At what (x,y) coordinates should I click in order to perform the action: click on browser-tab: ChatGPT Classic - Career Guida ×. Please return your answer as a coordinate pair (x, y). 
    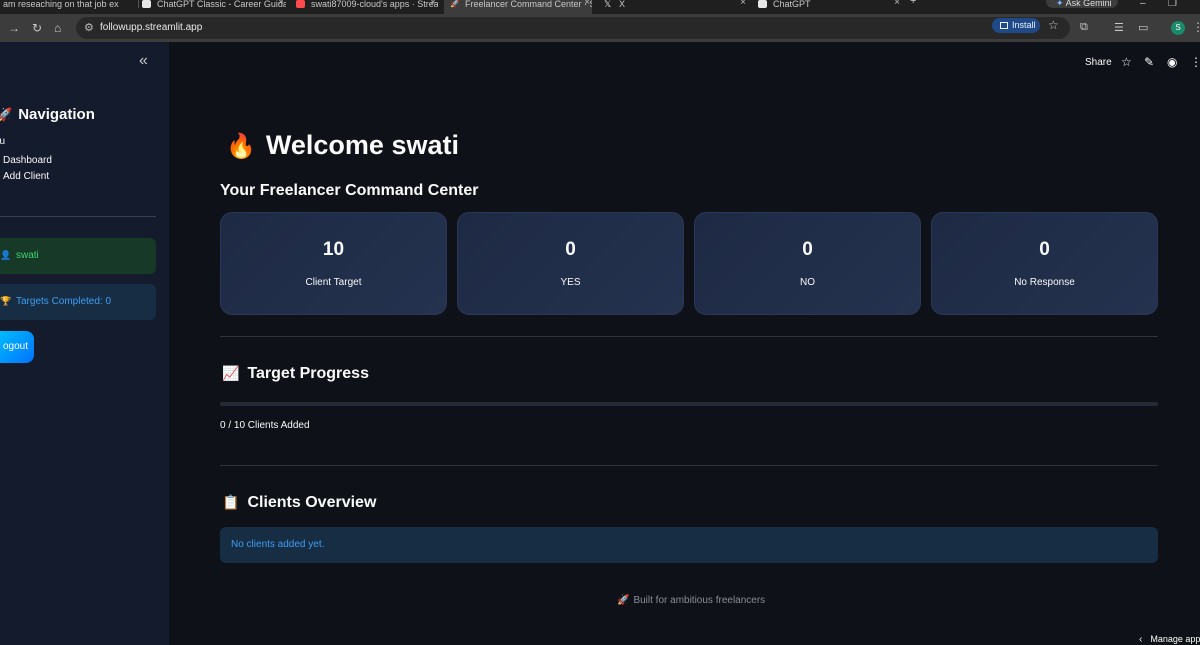
    Looking at the image, I should click on (214, 7).